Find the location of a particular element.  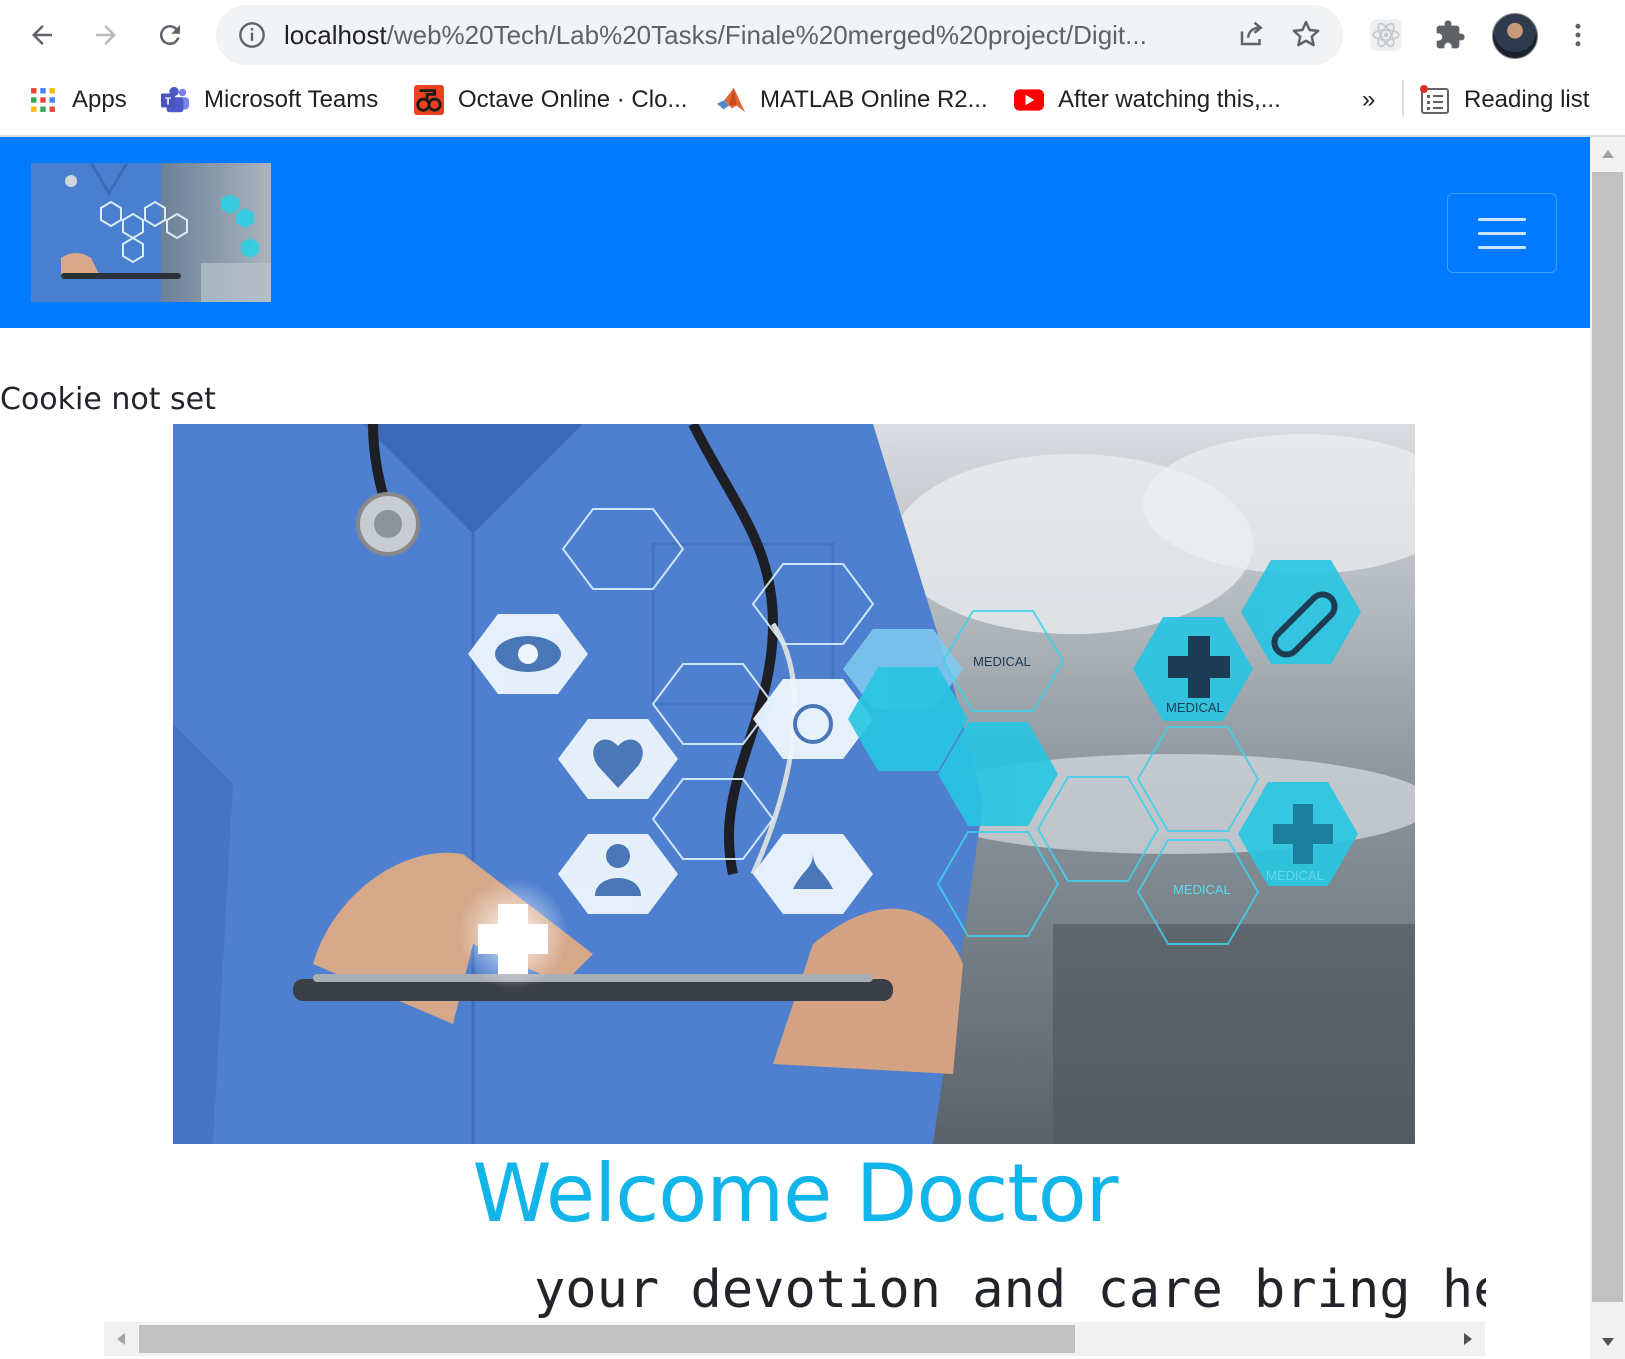

reload-button is located at coordinates (170, 35).